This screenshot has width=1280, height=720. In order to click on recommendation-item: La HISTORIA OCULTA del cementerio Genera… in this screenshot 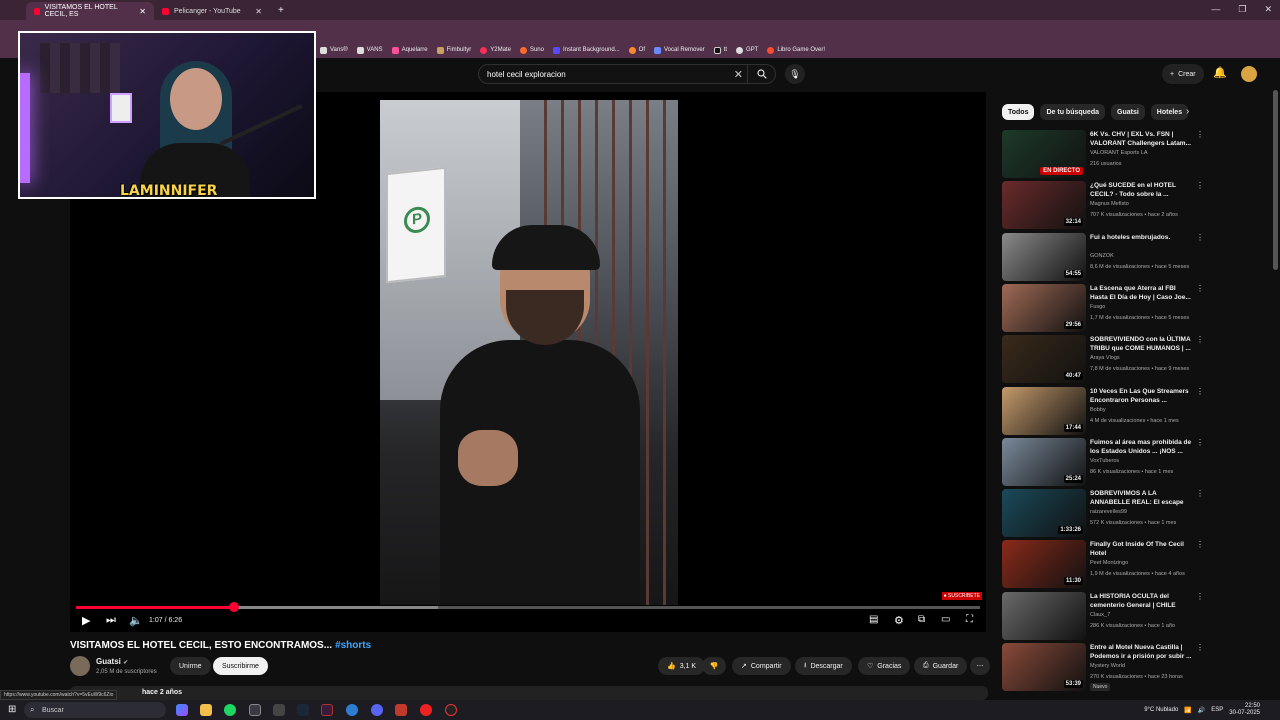, I will do `click(1103, 616)`.